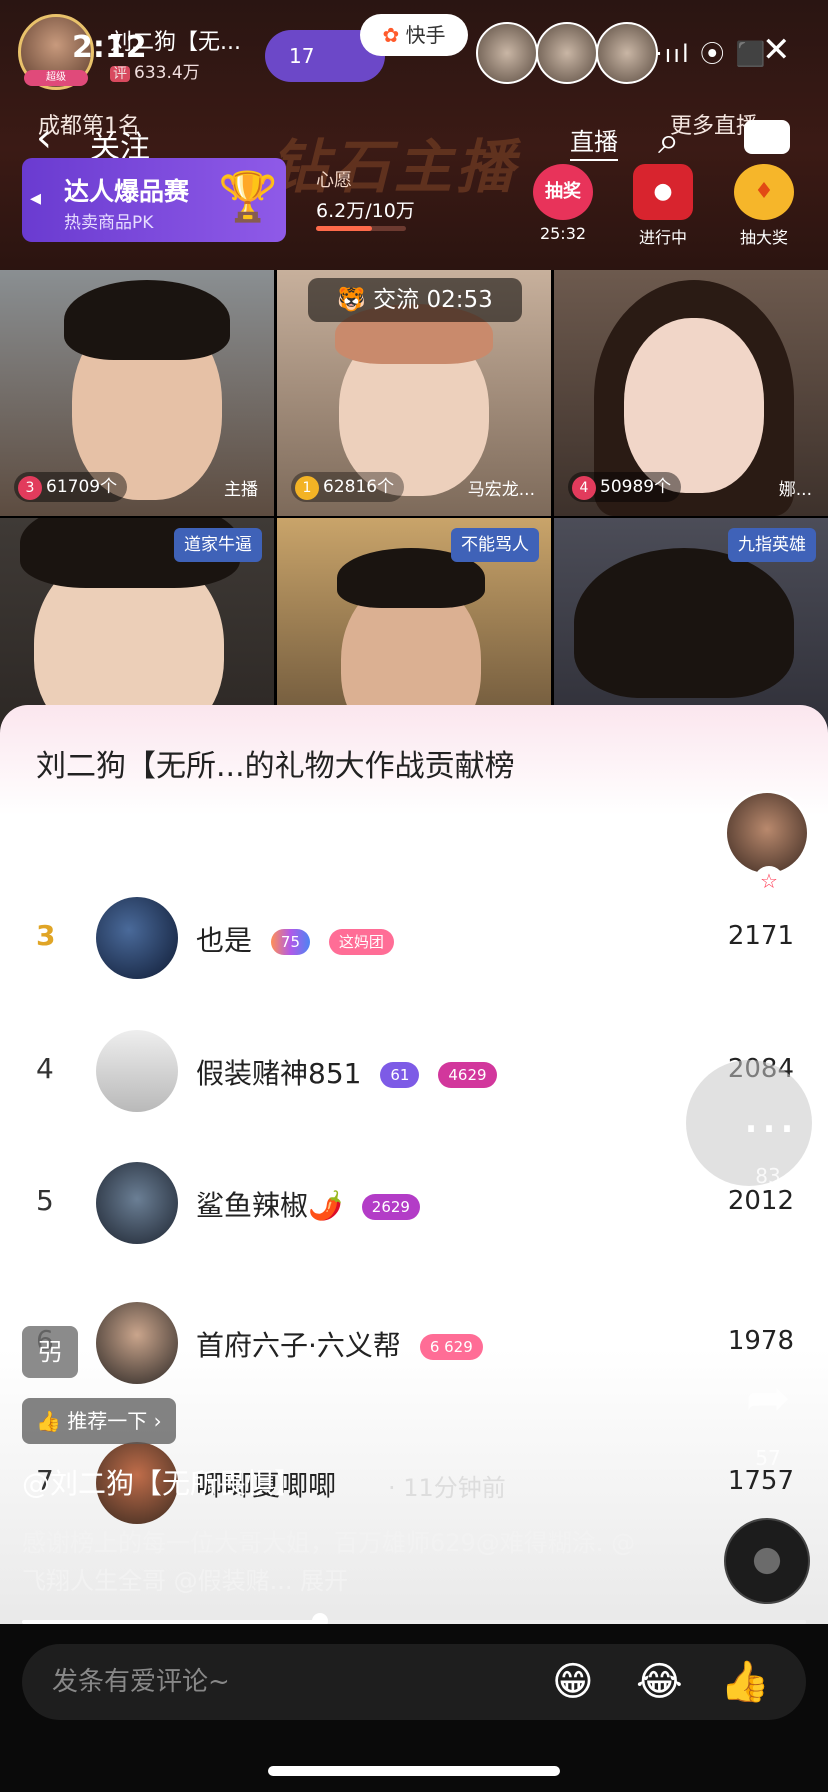  What do you see at coordinates (414, 1682) in the screenshot?
I see `comment-input: 发条有爱评论~` at bounding box center [414, 1682].